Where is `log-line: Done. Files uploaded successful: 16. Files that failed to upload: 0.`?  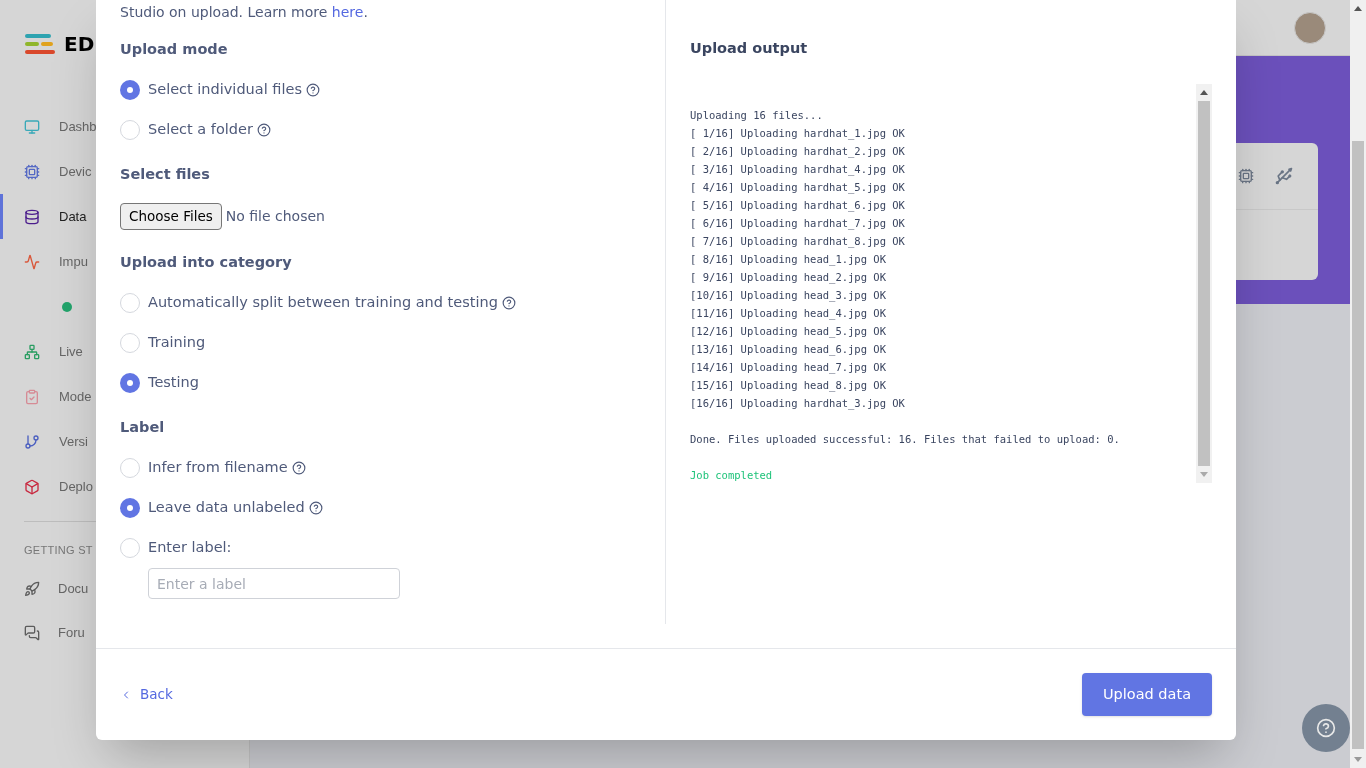
log-line: Done. Files uploaded successful: 16. Files that failed to upload: 0. is located at coordinates (905, 439).